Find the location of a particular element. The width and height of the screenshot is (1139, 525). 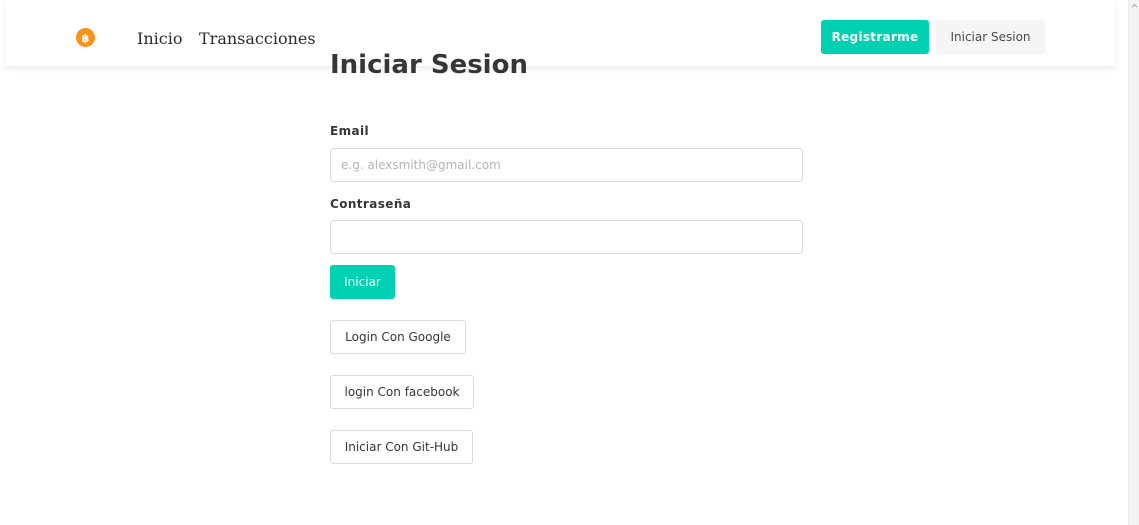

google-login-button: Login Con Google is located at coordinates (398, 337).